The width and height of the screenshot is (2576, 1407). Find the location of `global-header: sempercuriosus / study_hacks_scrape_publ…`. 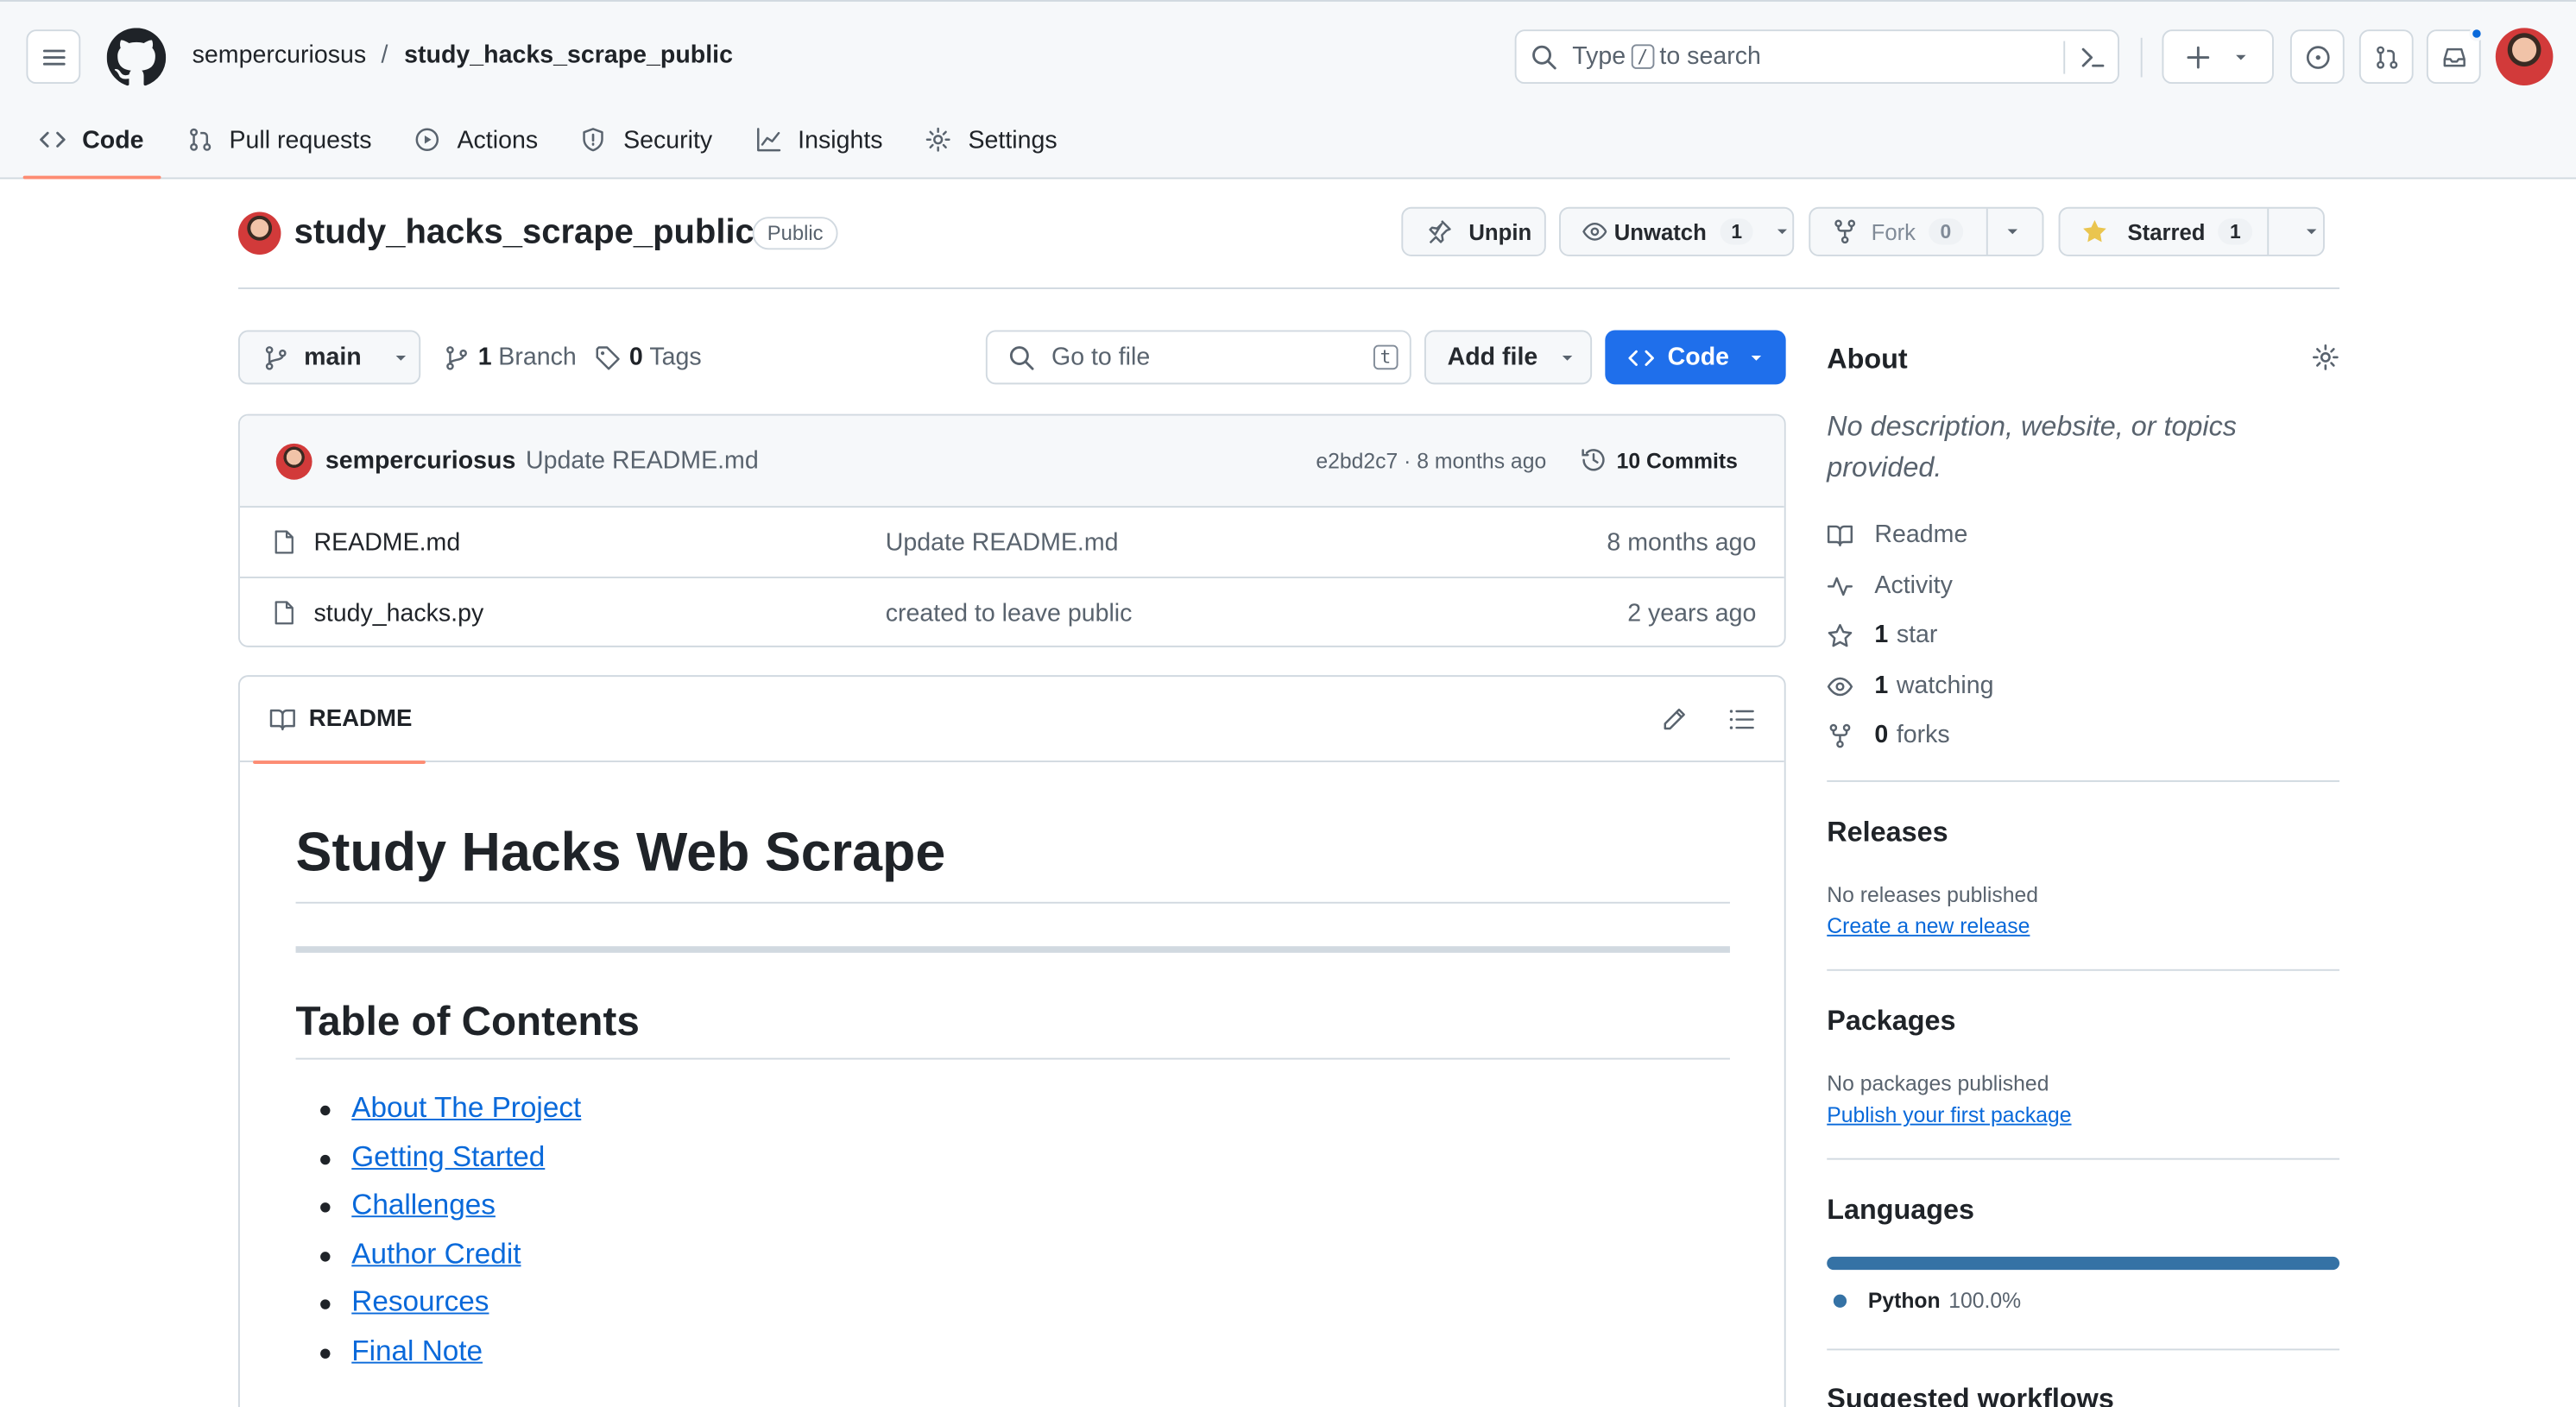

global-header: sempercuriosus / study_hacks_scrape_publ… is located at coordinates (1288, 90).